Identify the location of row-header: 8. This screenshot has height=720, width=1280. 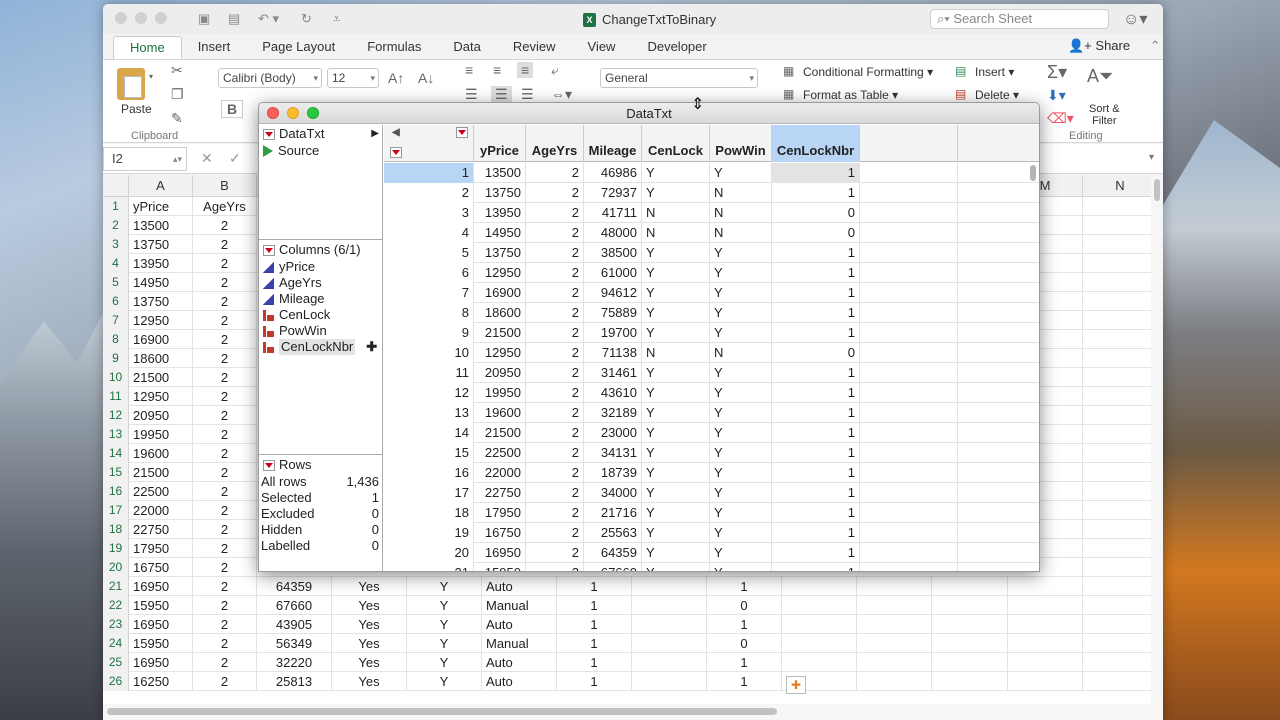
(116, 339).